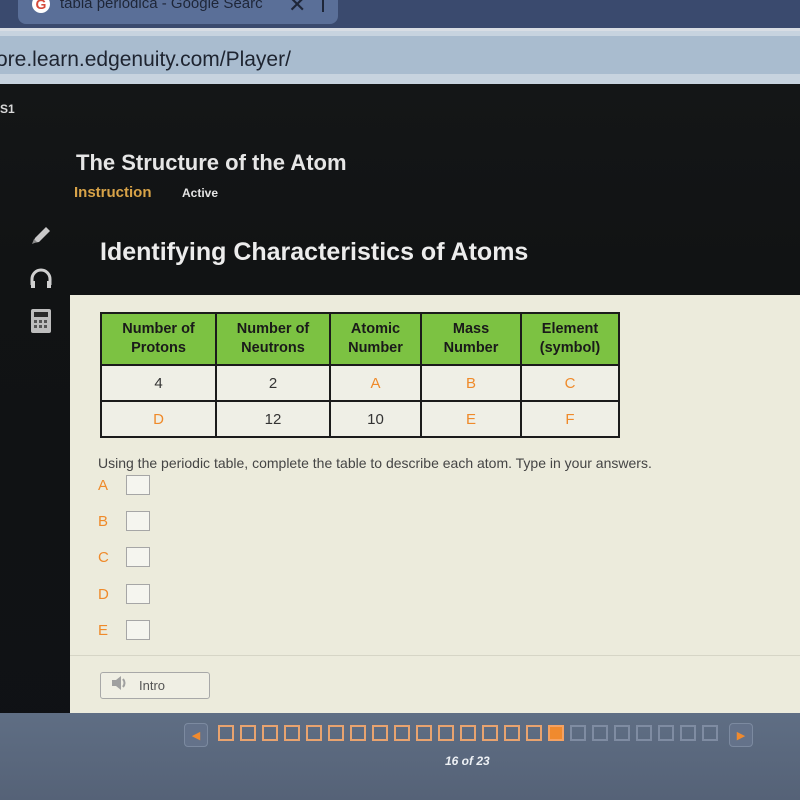 This screenshot has width=800, height=800. I want to click on intro-button: Intro, so click(155, 685).